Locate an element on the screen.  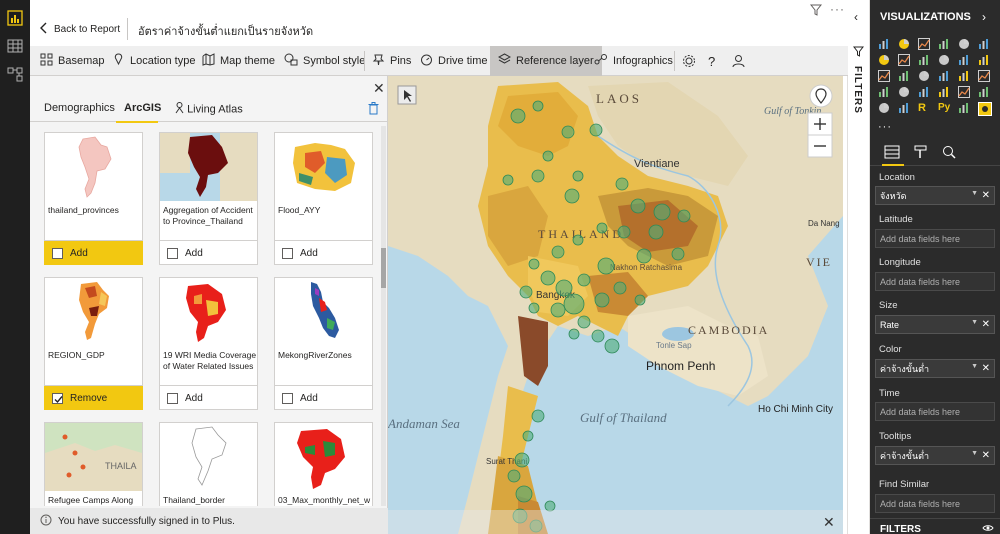
line-chart-icon is located at coordinates (884, 60).